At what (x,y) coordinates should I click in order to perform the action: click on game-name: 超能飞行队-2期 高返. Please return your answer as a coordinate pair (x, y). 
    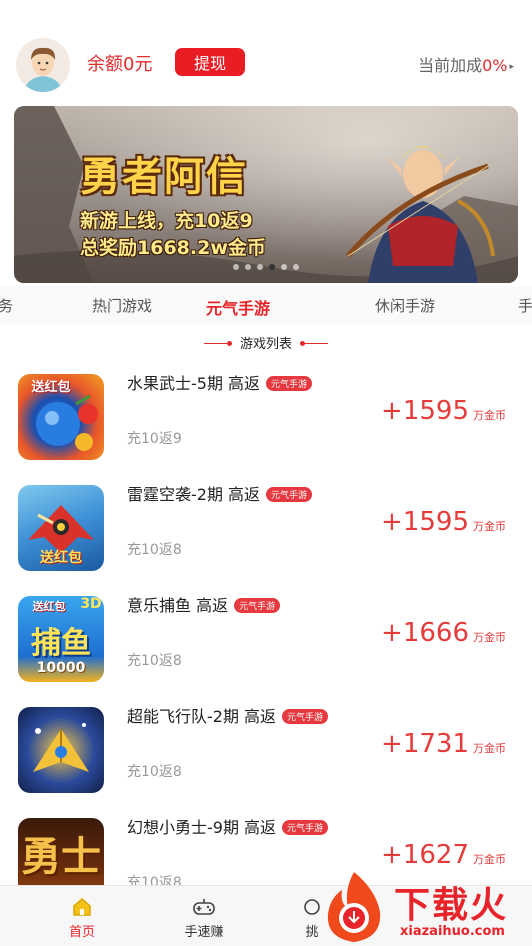
    Looking at the image, I should click on (202, 716).